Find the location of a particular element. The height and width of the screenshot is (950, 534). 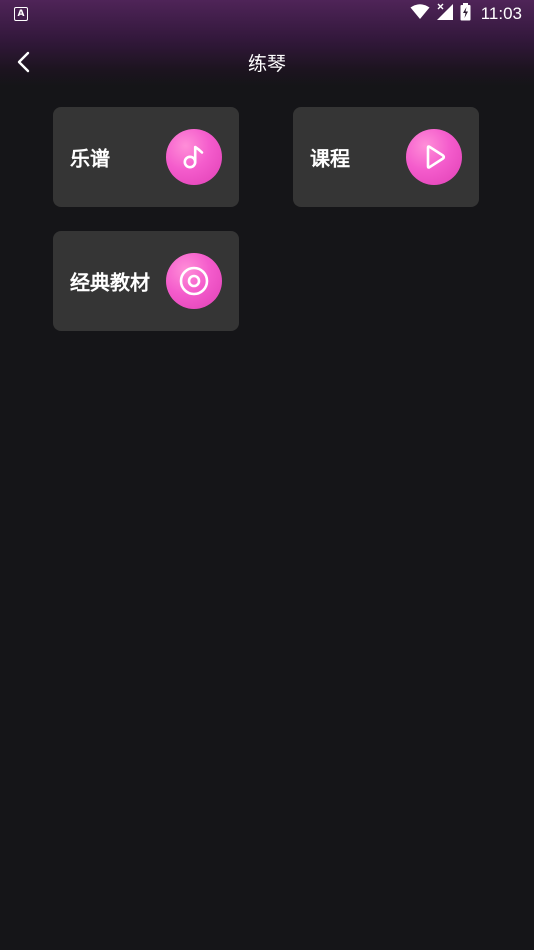

card-label: 经典教材 is located at coordinates (110, 282).